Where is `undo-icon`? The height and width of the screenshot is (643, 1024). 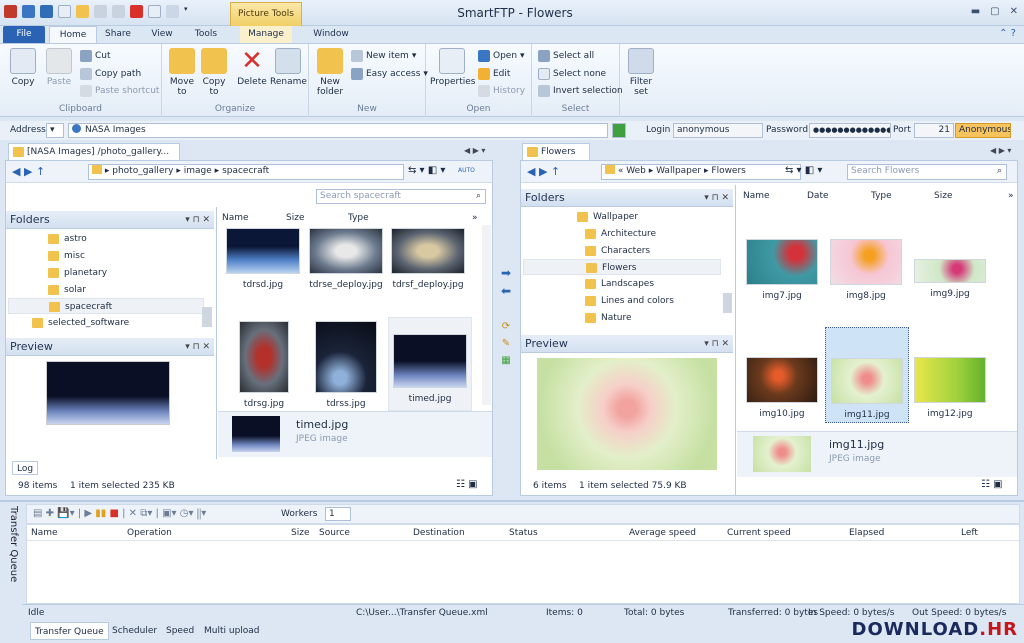
undo-icon is located at coordinates (100, 11).